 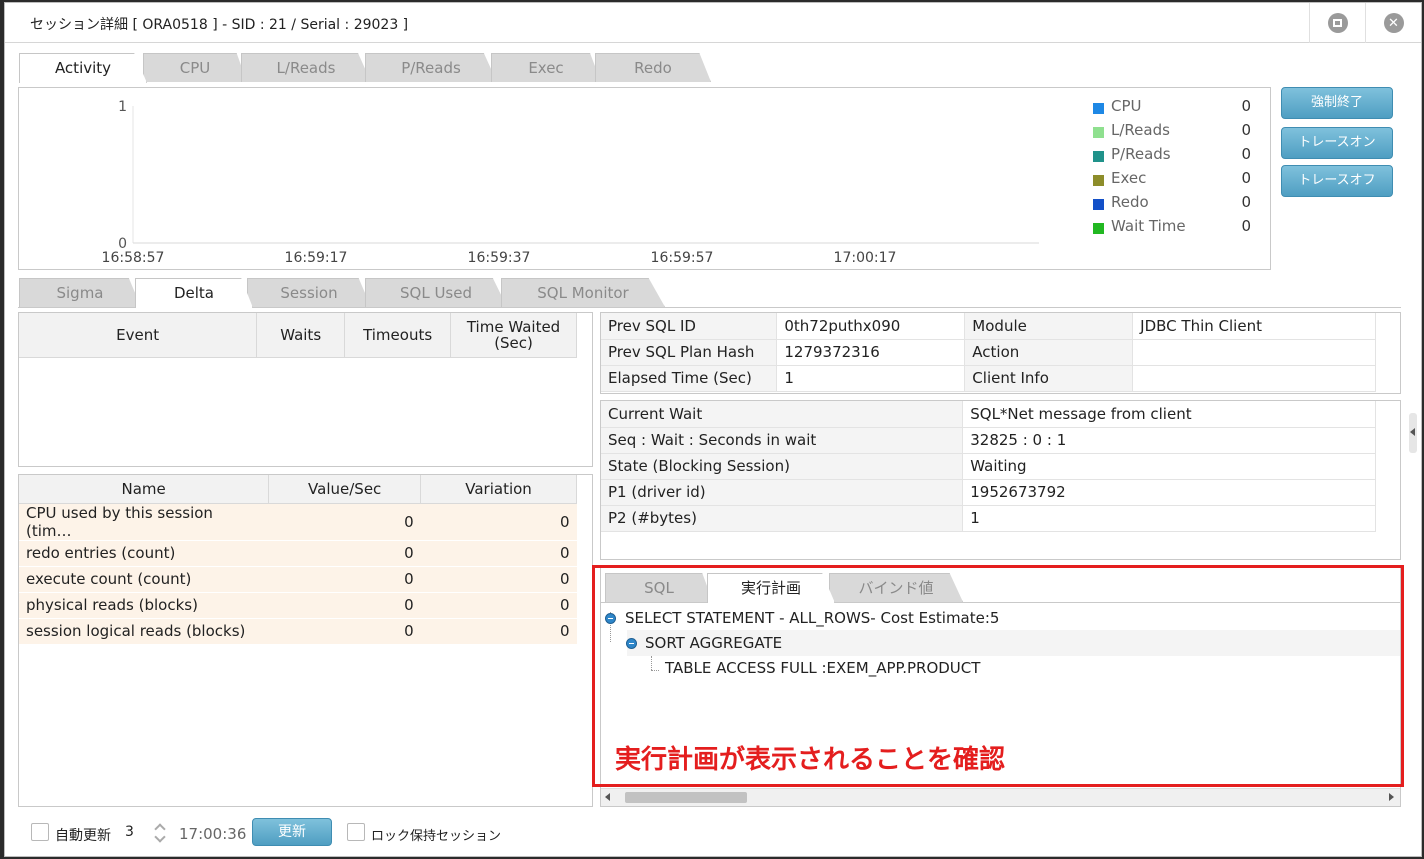 What do you see at coordinates (782, 518) in the screenshot?
I see `info-key: P2 (#bytes)` at bounding box center [782, 518].